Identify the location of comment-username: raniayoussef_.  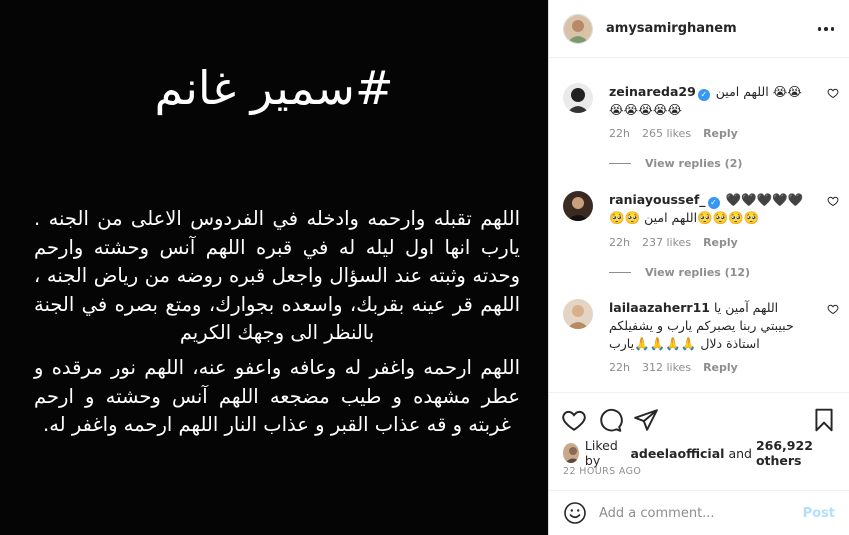
(657, 199).